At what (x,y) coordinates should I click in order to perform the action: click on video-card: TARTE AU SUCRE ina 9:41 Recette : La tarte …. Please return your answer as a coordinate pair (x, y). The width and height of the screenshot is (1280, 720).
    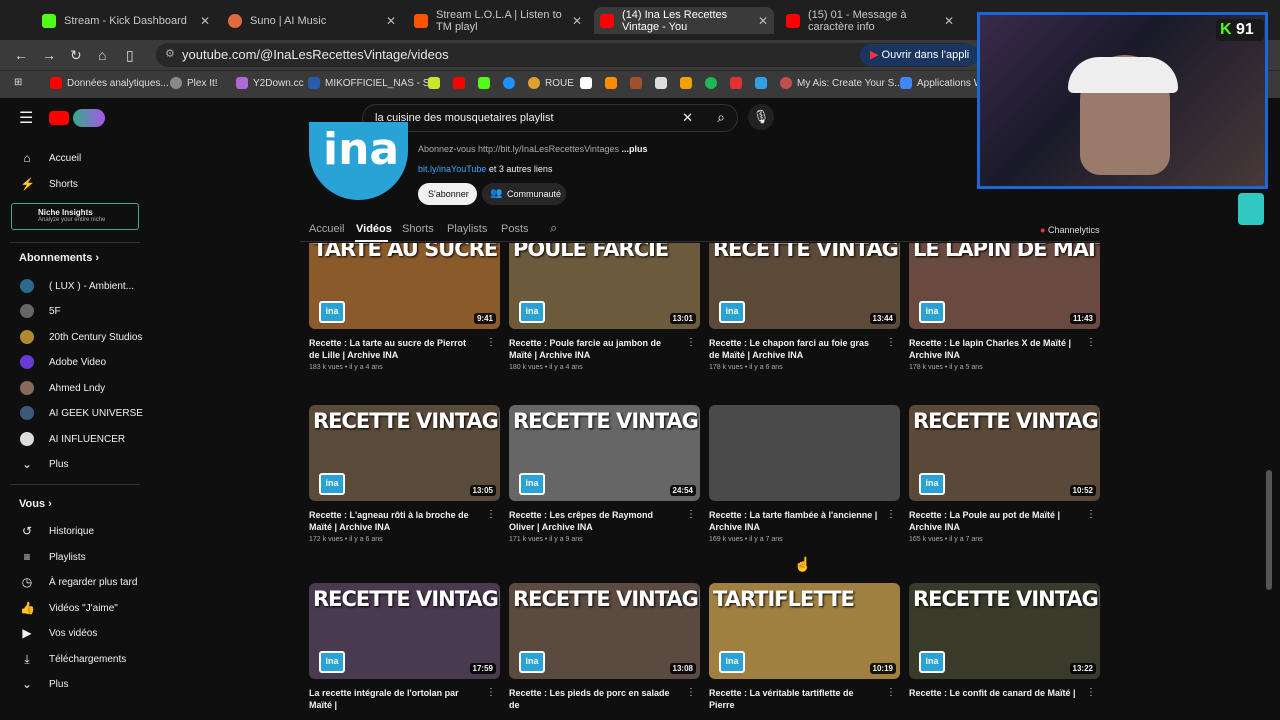
    Looking at the image, I should click on (404, 307).